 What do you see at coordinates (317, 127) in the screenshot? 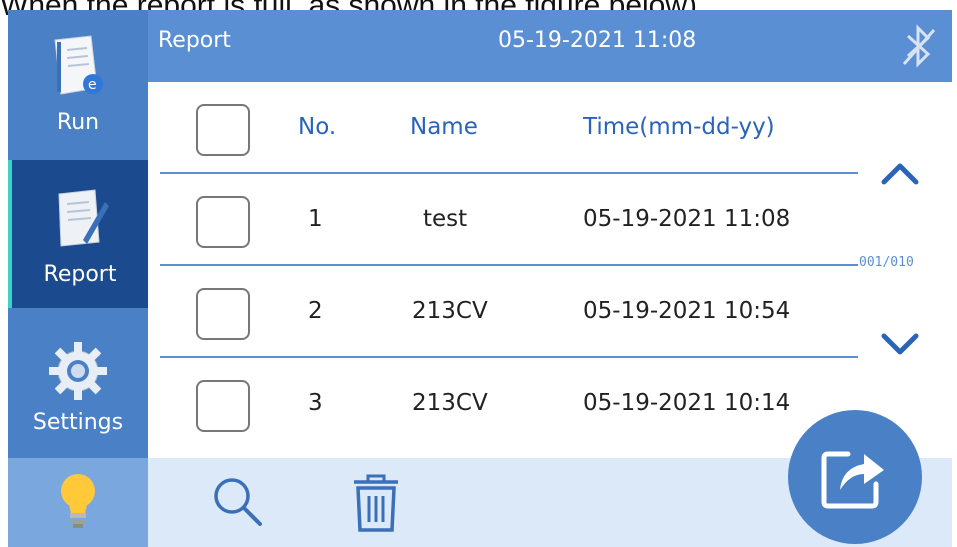
I see `column-header-no: No.` at bounding box center [317, 127].